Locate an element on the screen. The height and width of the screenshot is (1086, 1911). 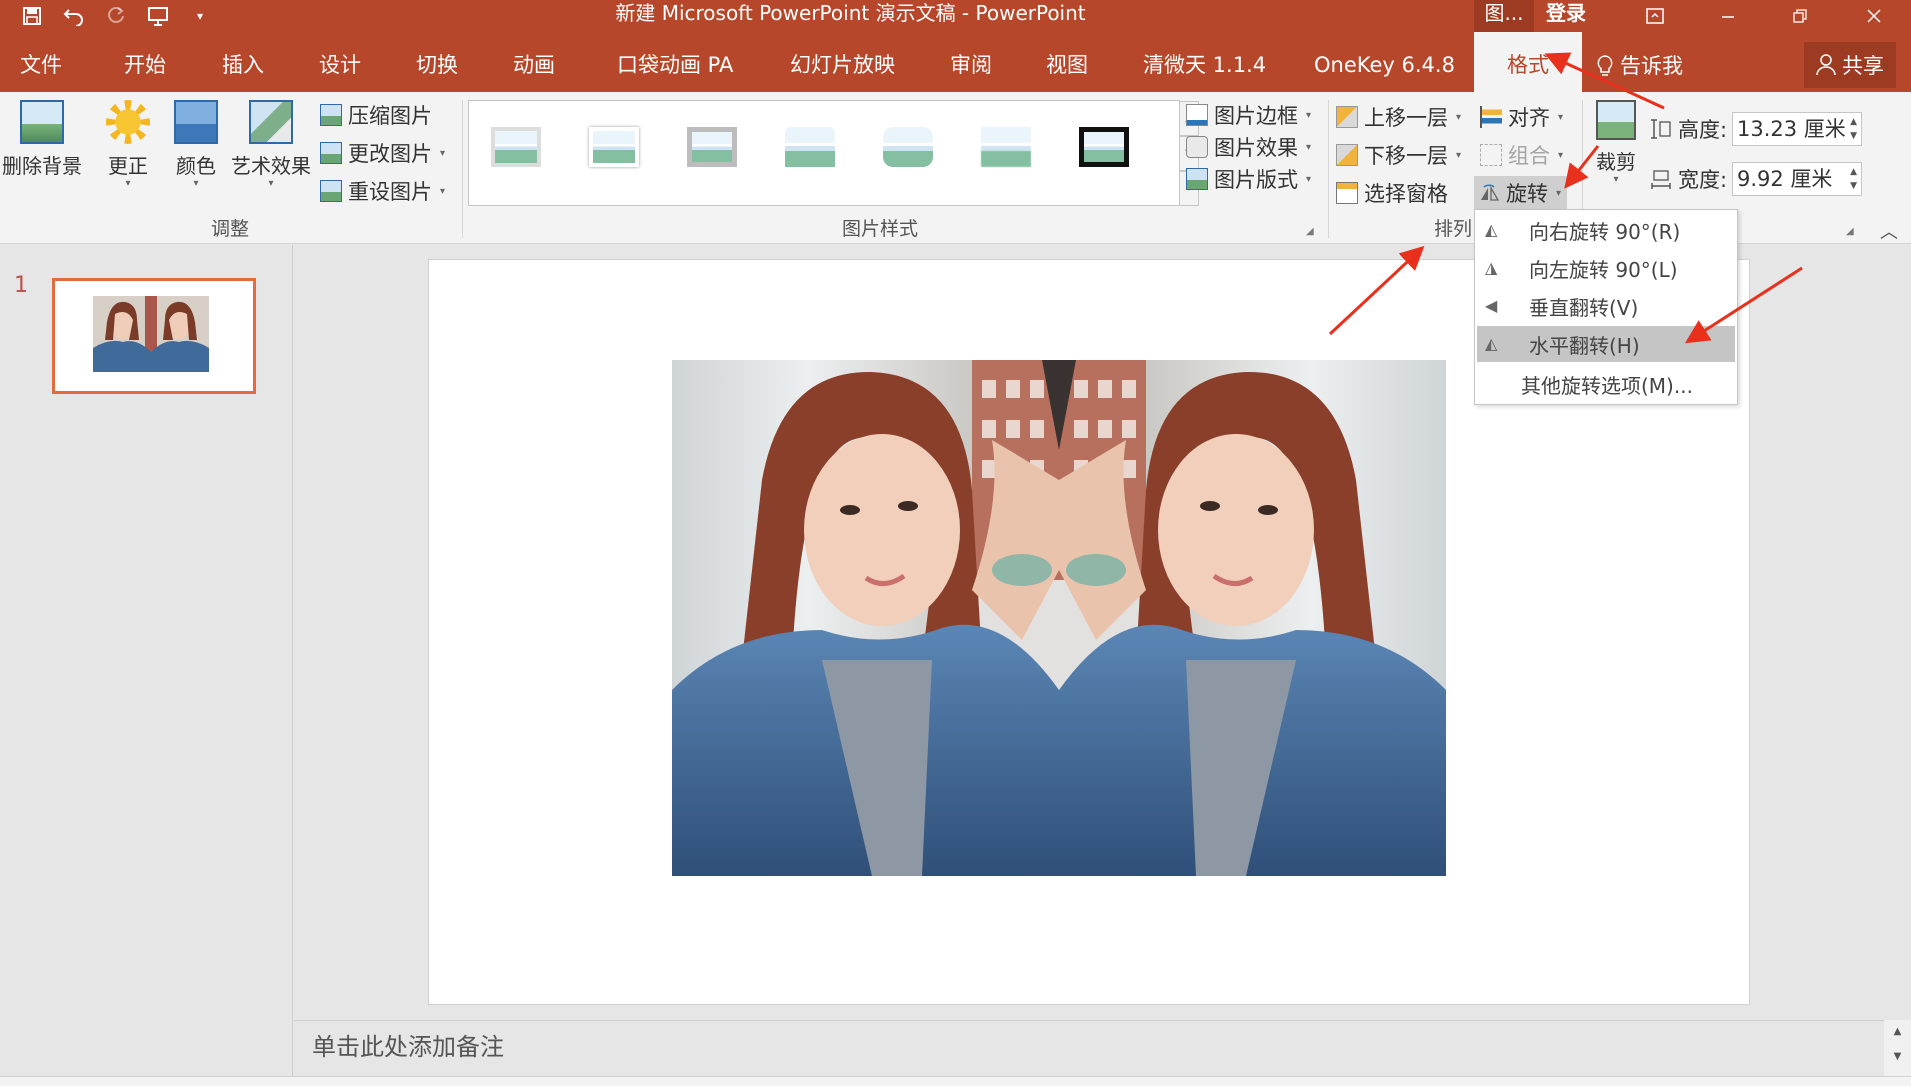
remove-background-button: 删除背景 is located at coordinates (42, 139).